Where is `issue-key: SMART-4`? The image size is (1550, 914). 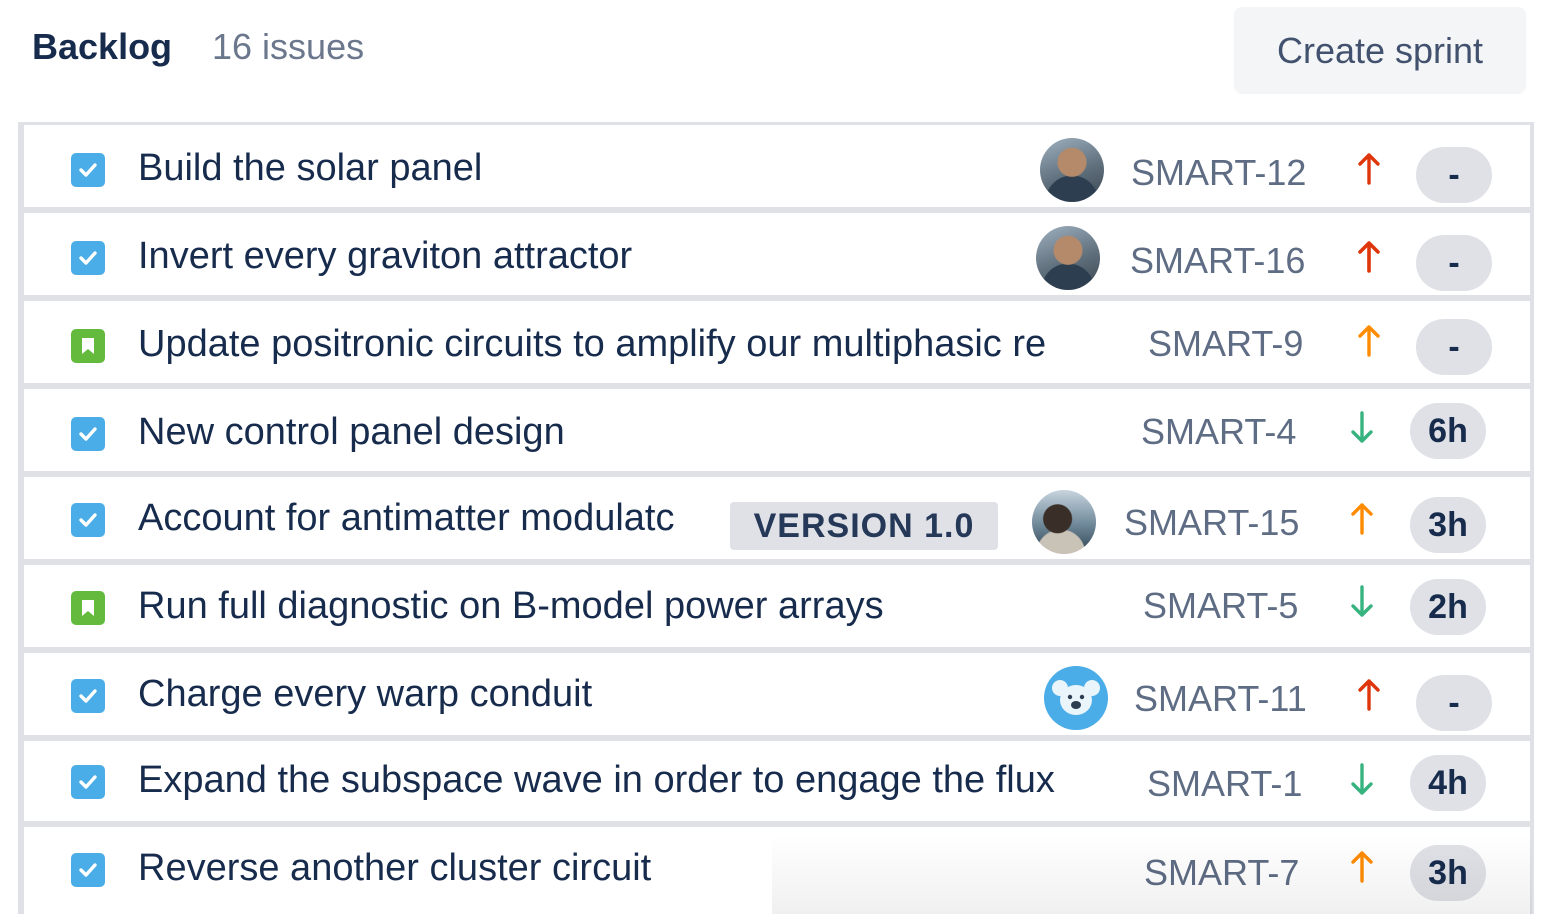
issue-key: SMART-4 is located at coordinates (1218, 432).